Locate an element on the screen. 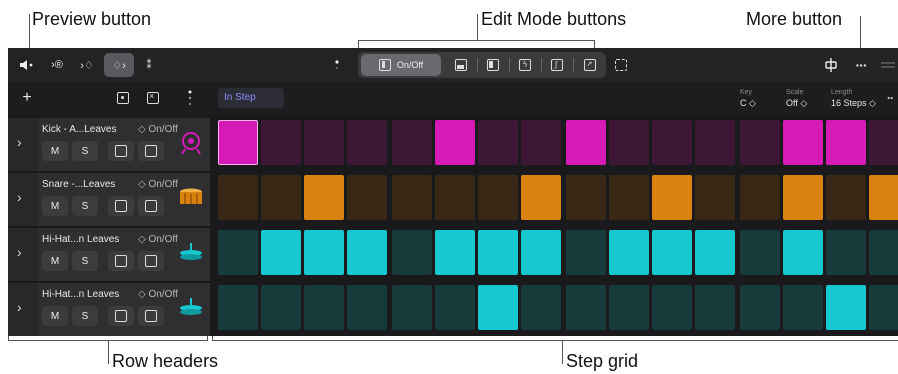 The image size is (898, 374). randomize-all-button is located at coordinates (123, 98).